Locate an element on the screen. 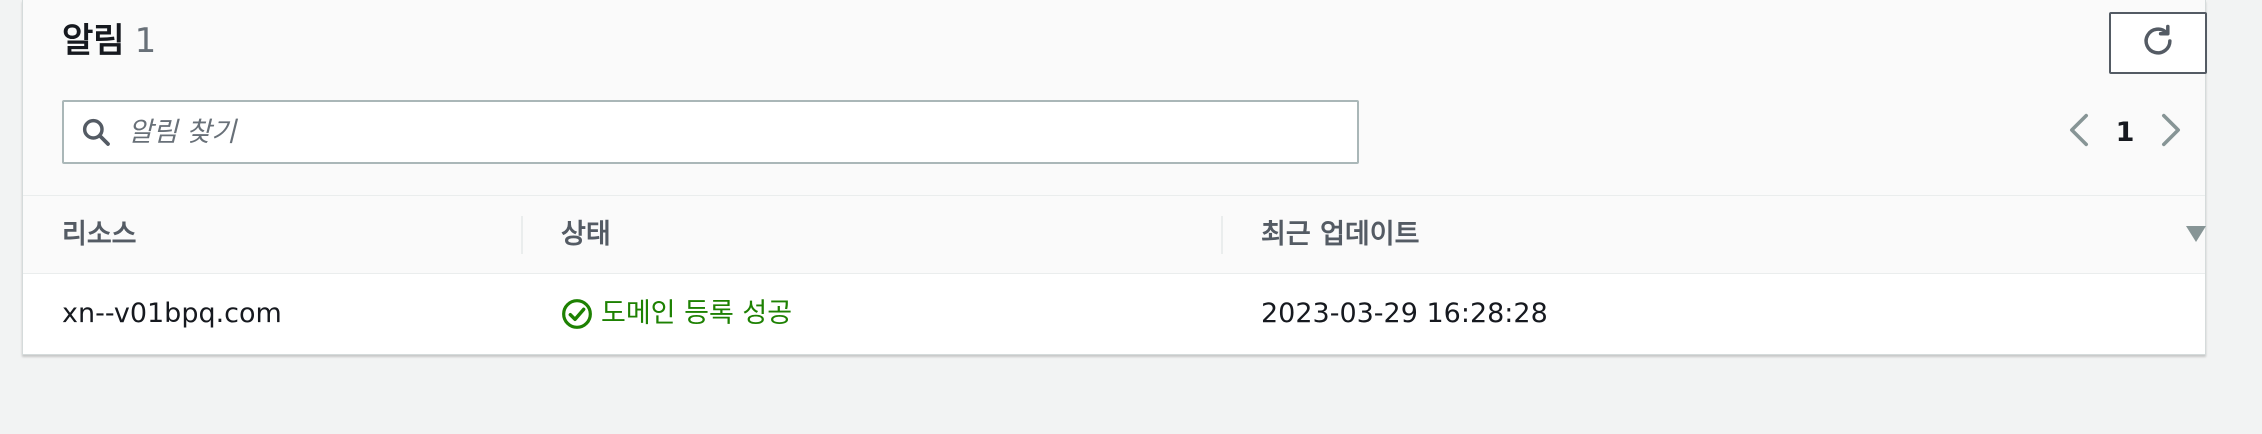  chevron-left-icon is located at coordinates (2079, 132).